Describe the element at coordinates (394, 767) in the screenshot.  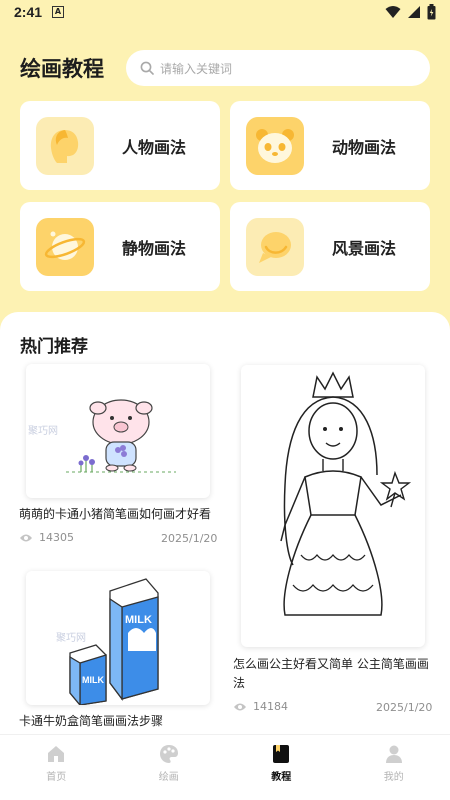
I see `tab-mine: 我的` at that location.